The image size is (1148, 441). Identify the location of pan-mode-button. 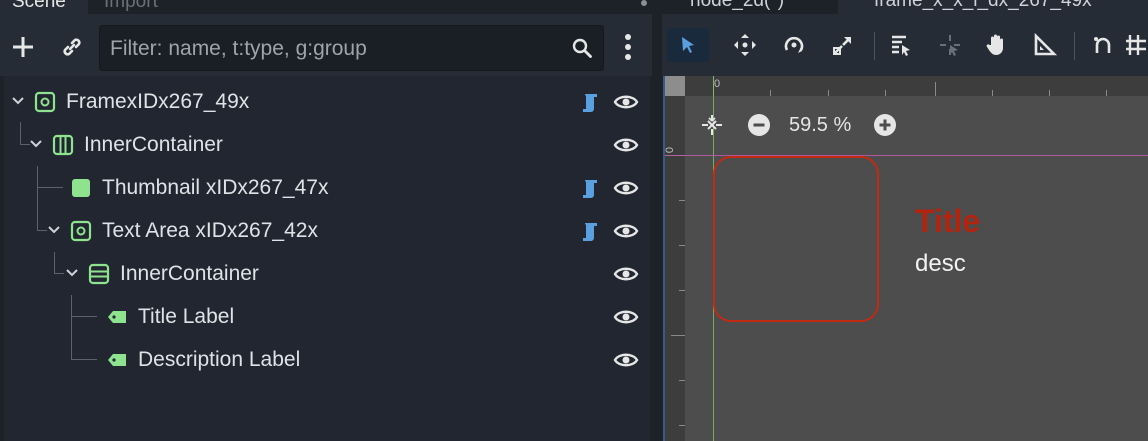
(996, 45).